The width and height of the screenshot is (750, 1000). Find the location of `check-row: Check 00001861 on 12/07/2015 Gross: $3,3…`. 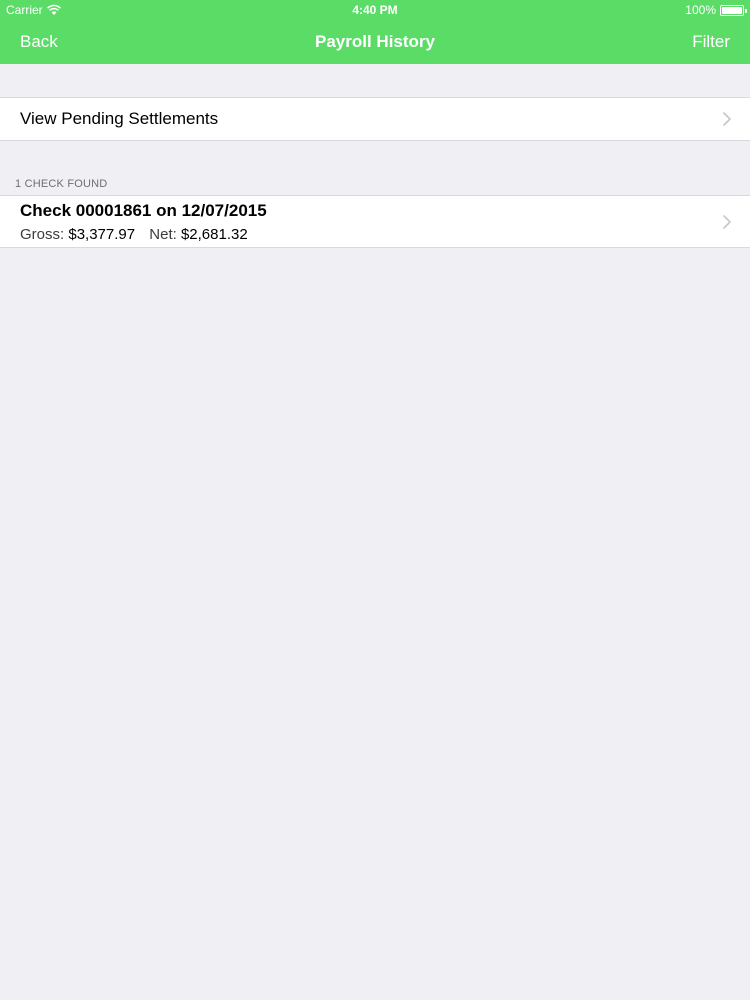

check-row: Check 00001861 on 12/07/2015 Gross: $3,3… is located at coordinates (375, 221).